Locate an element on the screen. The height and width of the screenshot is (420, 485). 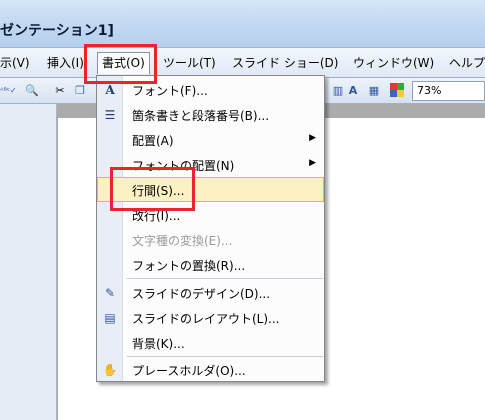
slides-panel is located at coordinates (28, 262).